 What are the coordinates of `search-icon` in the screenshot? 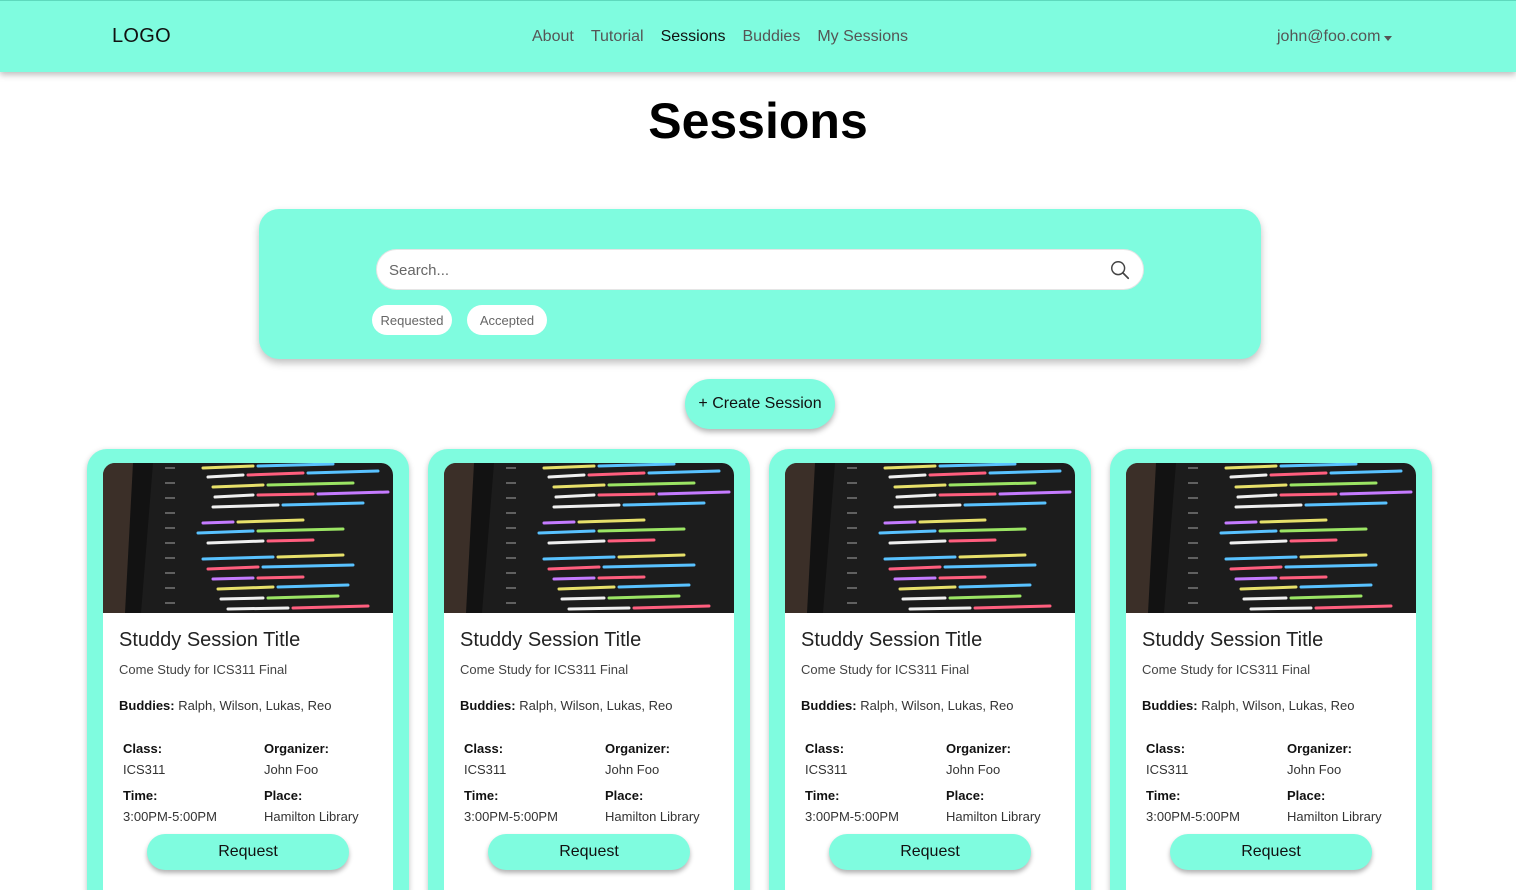 It's located at (1120, 270).